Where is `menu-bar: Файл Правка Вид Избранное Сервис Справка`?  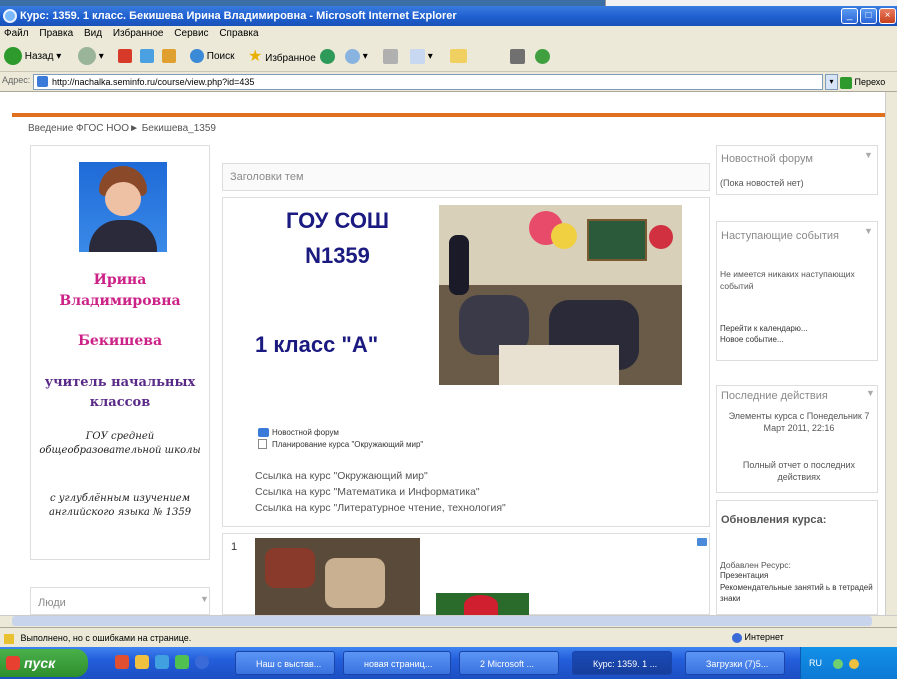
menu-bar: Файл Правка Вид Избранное Сервис Справка is located at coordinates (448, 34).